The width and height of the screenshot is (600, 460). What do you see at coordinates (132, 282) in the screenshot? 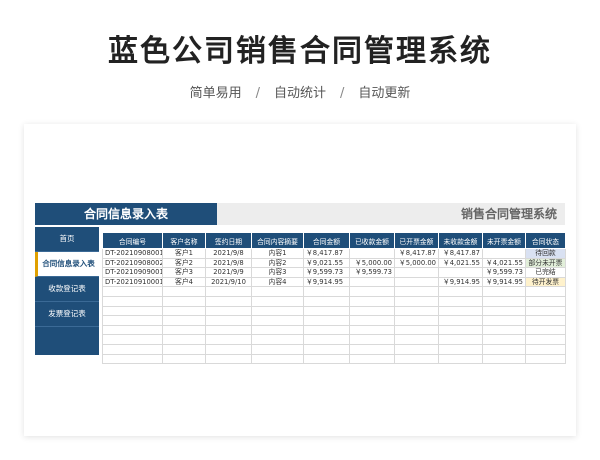
I see `table-cell: DT-20210910001` at bounding box center [132, 282].